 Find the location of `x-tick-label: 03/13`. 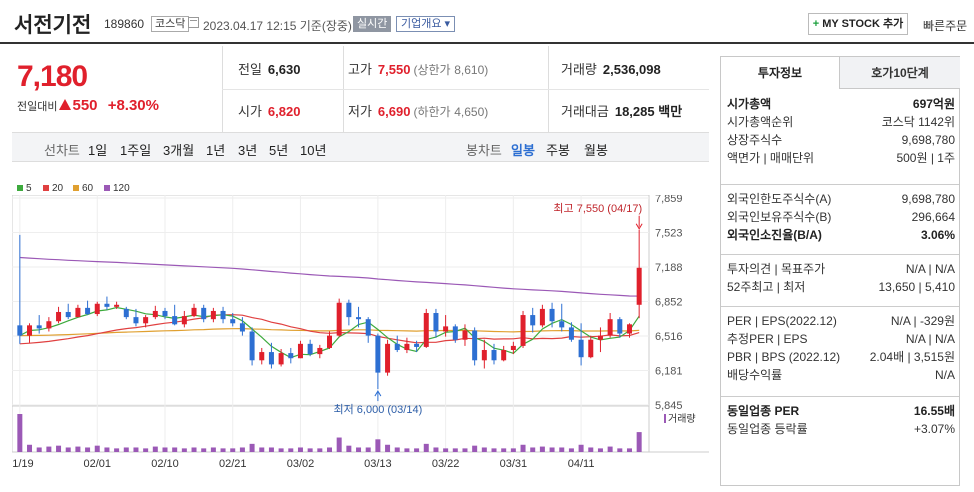

x-tick-label: 03/13 is located at coordinates (378, 464).